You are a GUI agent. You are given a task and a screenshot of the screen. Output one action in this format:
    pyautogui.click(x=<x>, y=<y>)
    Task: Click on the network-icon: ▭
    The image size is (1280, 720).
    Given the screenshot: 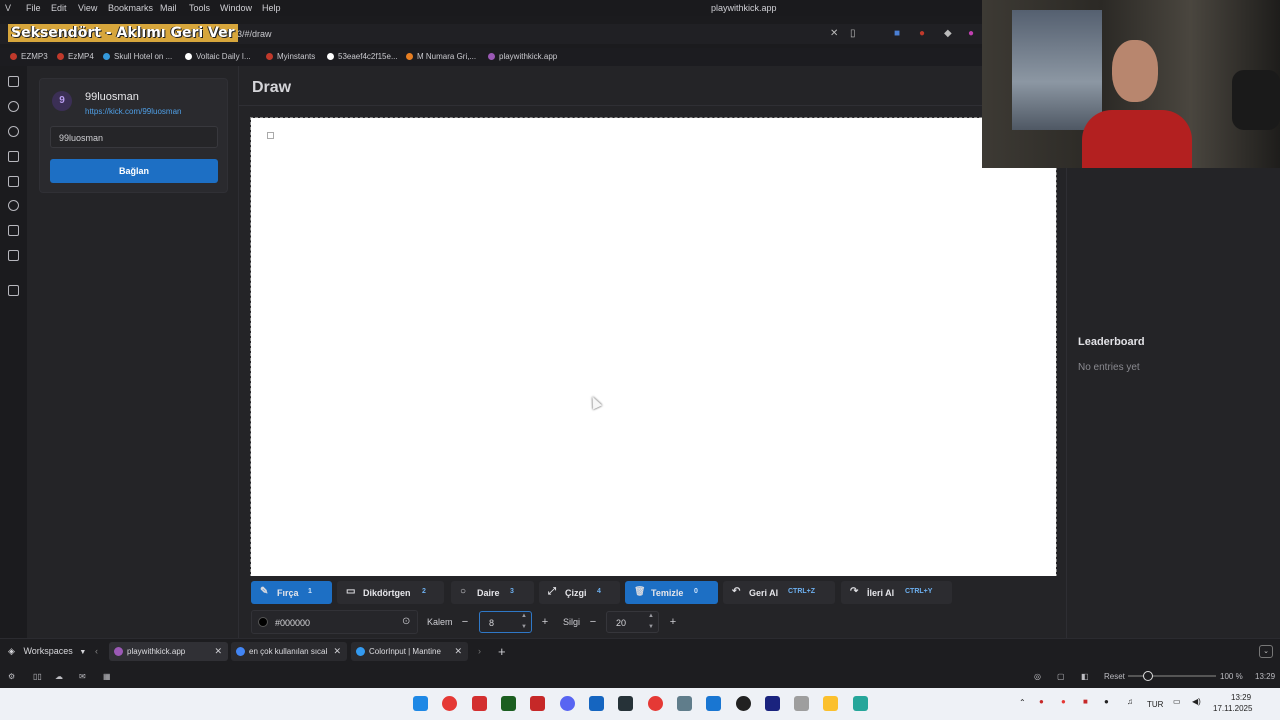 What is the action you would take?
    pyautogui.click(x=1177, y=701)
    